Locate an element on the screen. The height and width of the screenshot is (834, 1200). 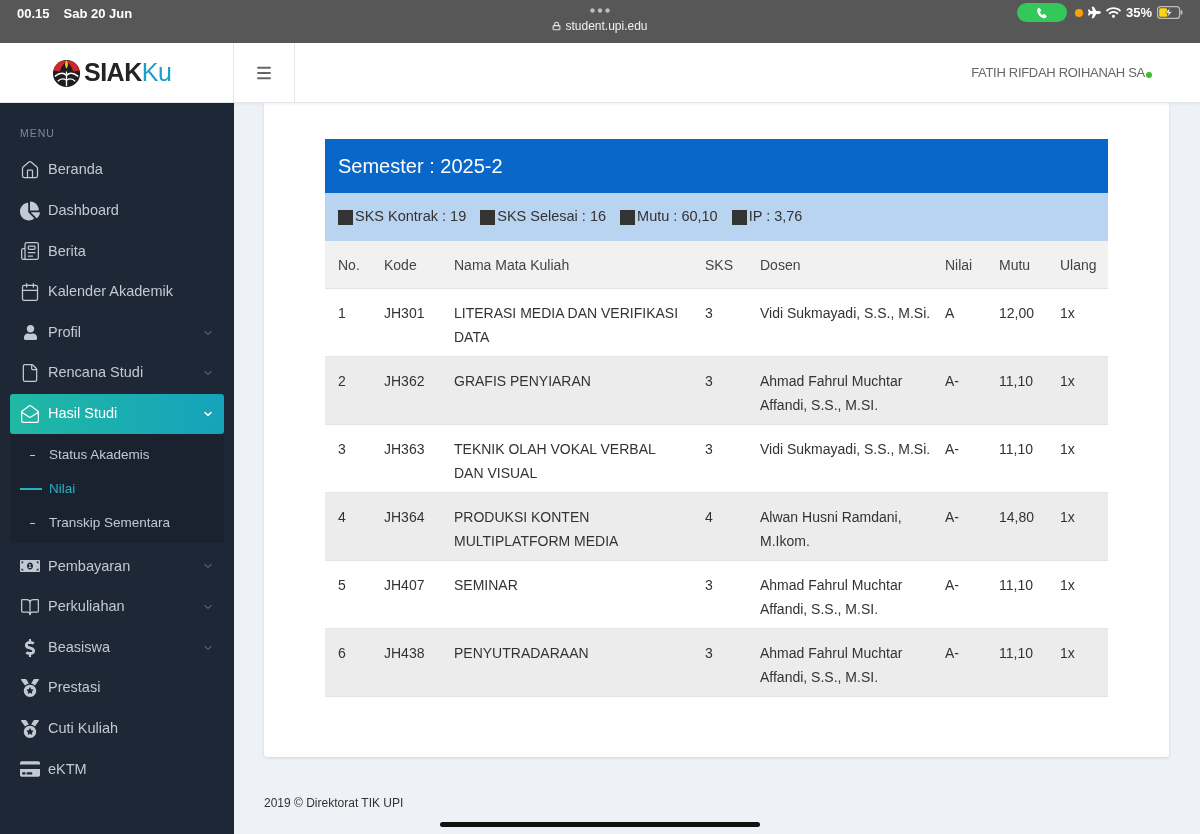
summary-text: IP : 3,76 is located at coordinates (775, 217).